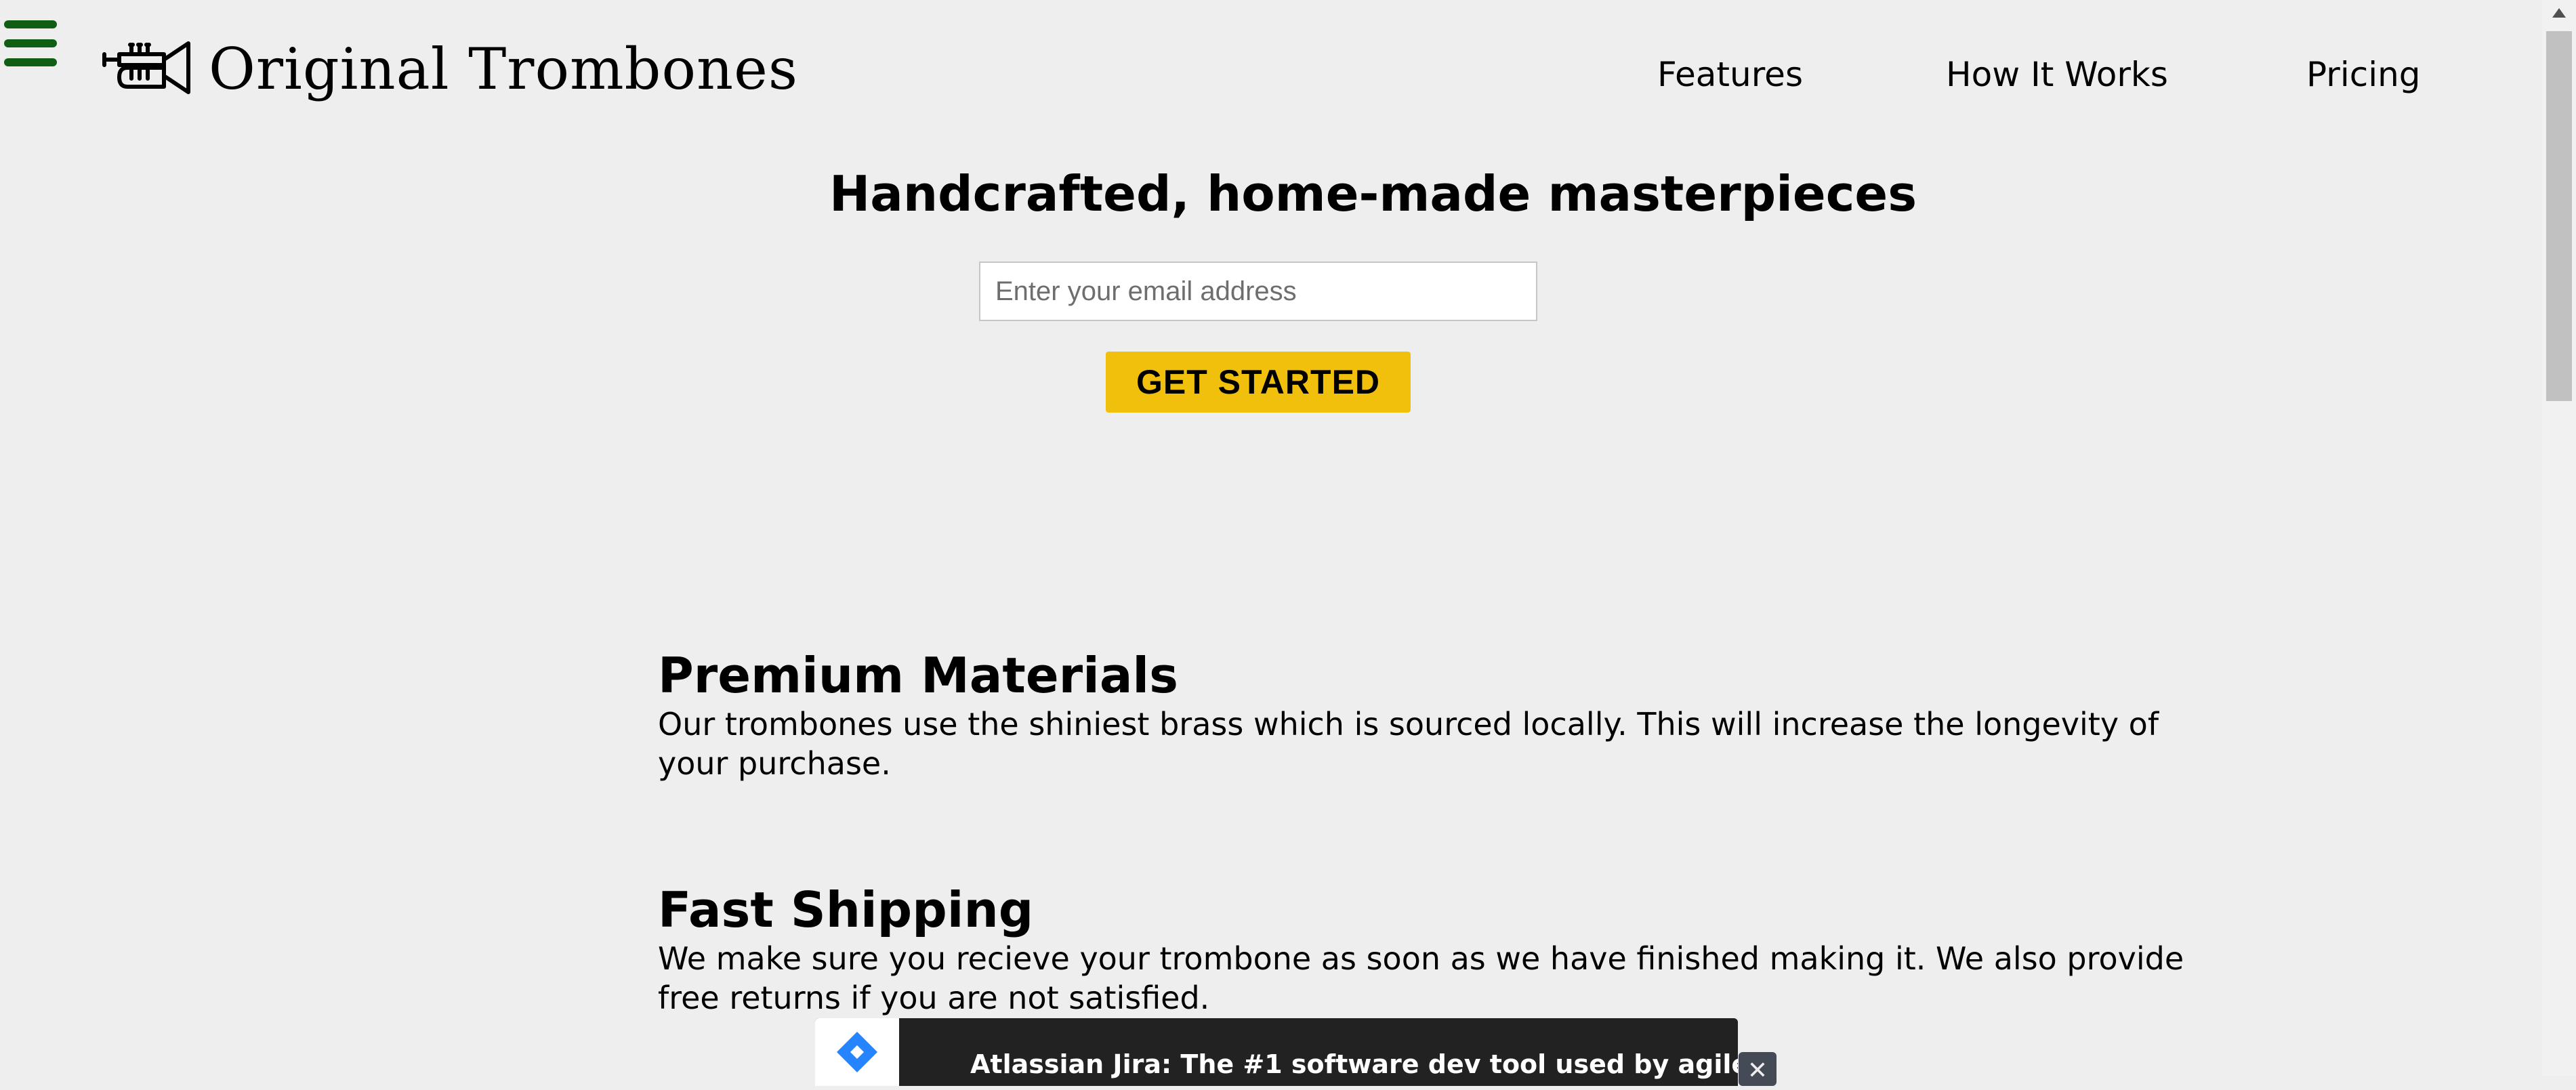  What do you see at coordinates (146, 72) in the screenshot?
I see `trumpet-icon` at bounding box center [146, 72].